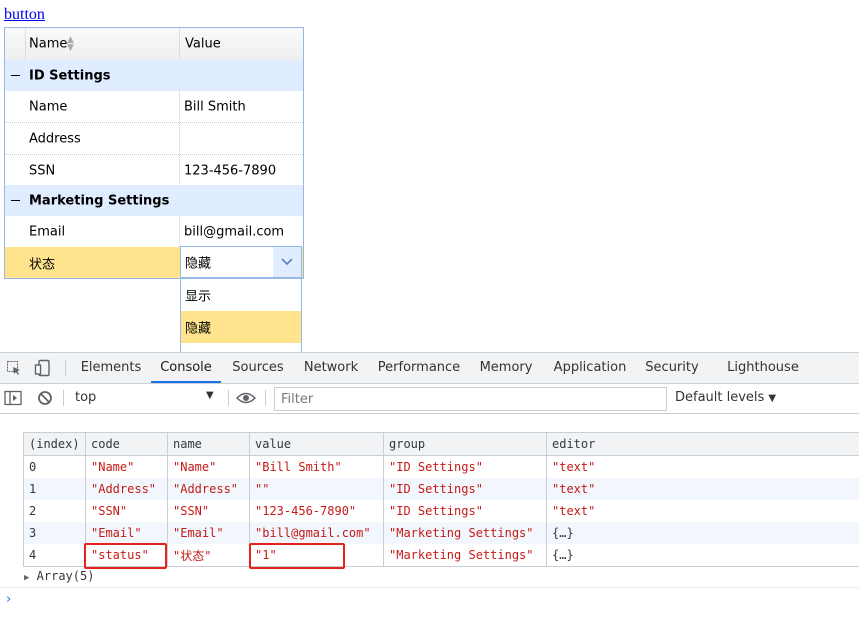 The height and width of the screenshot is (622, 859). I want to click on cell-code: "Email", so click(127, 533).